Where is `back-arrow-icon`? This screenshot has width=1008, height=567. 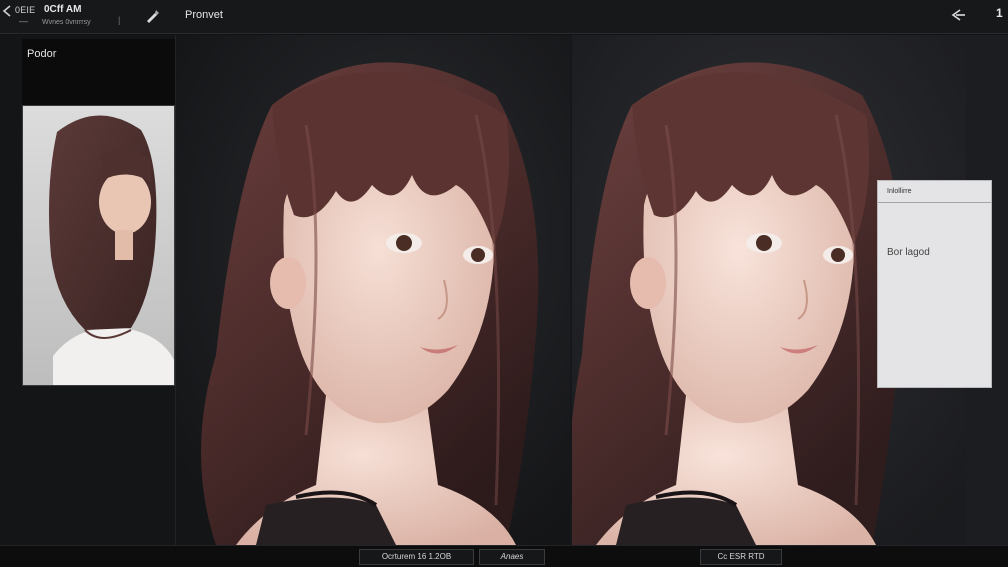 back-arrow-icon is located at coordinates (7, 11).